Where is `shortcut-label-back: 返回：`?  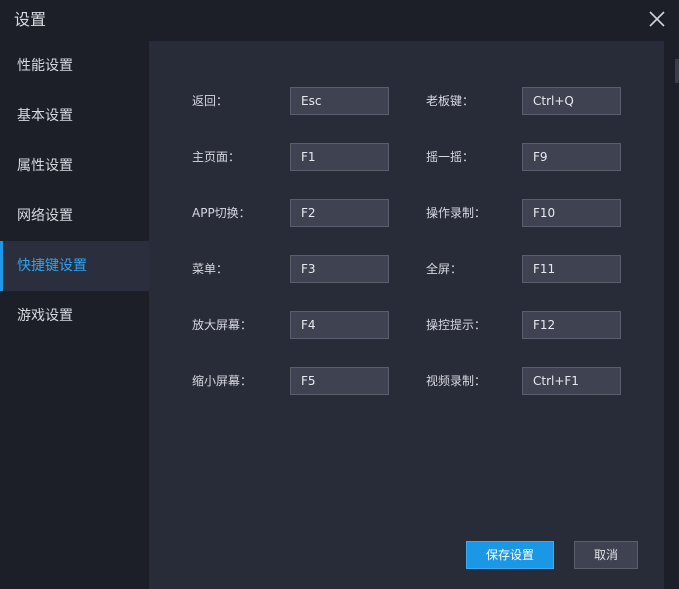 shortcut-label-back: 返回： is located at coordinates (210, 101).